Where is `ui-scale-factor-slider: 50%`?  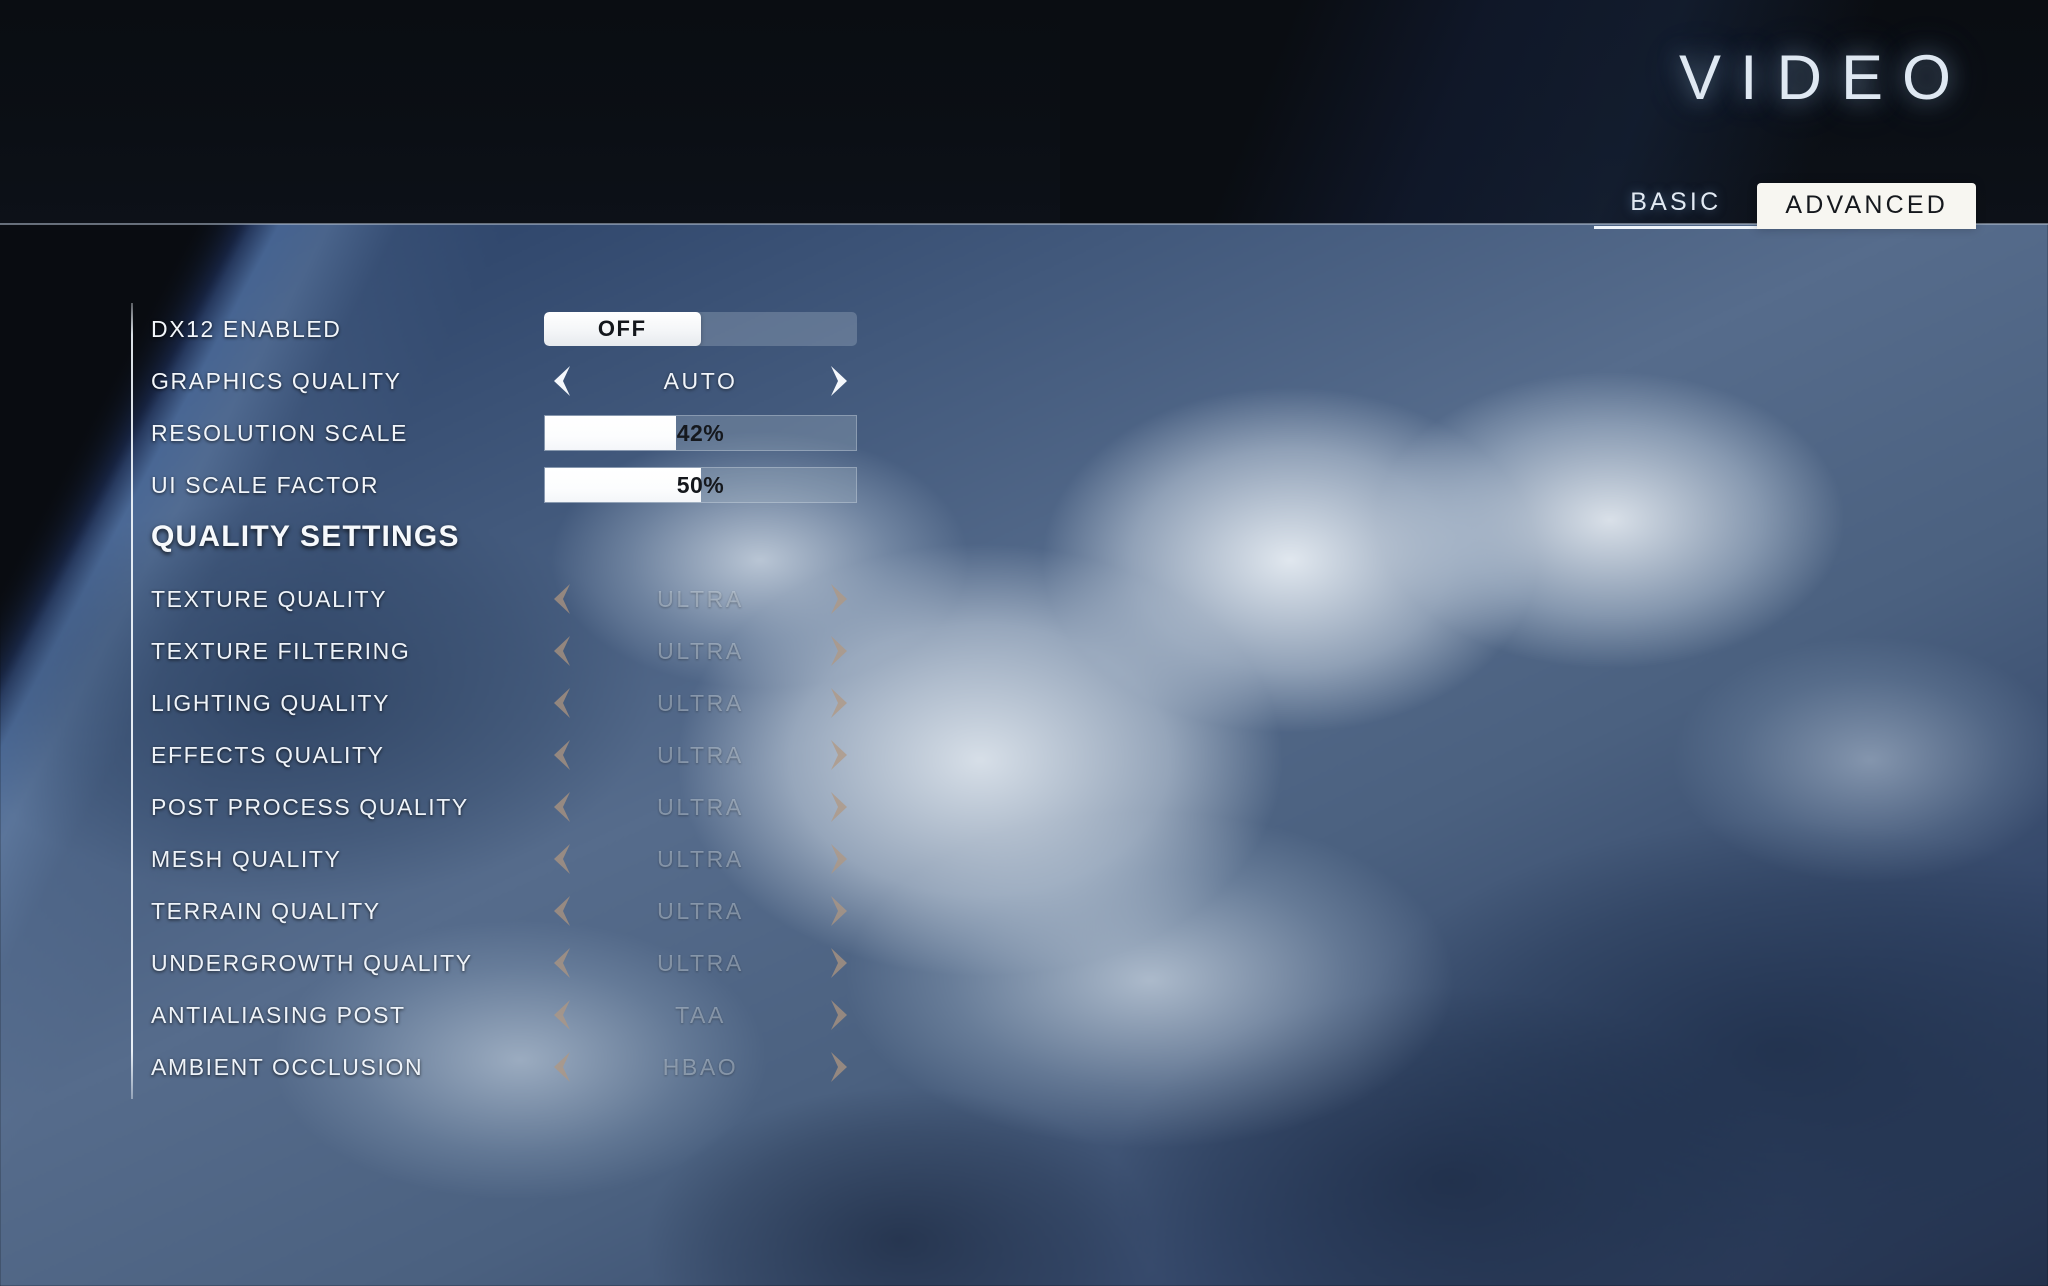 ui-scale-factor-slider: 50% is located at coordinates (700, 485).